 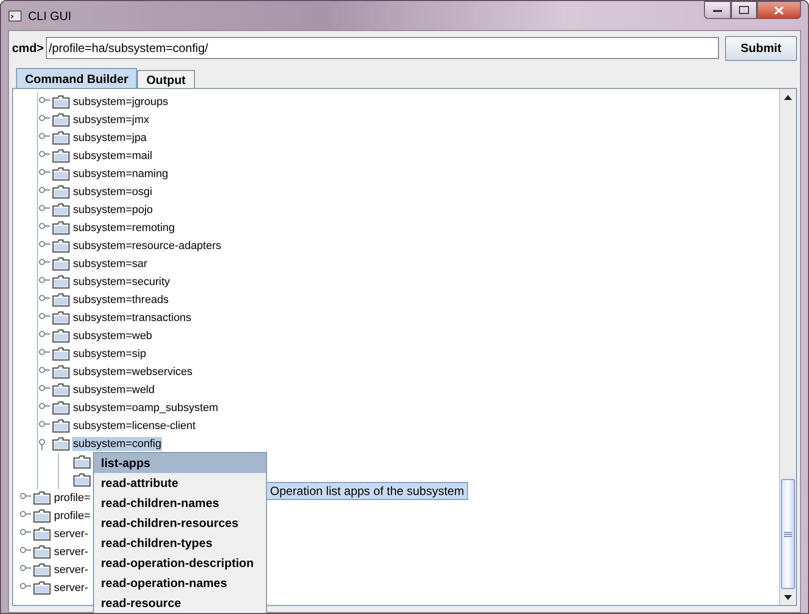 I want to click on maximize-icon, so click(x=744, y=10).